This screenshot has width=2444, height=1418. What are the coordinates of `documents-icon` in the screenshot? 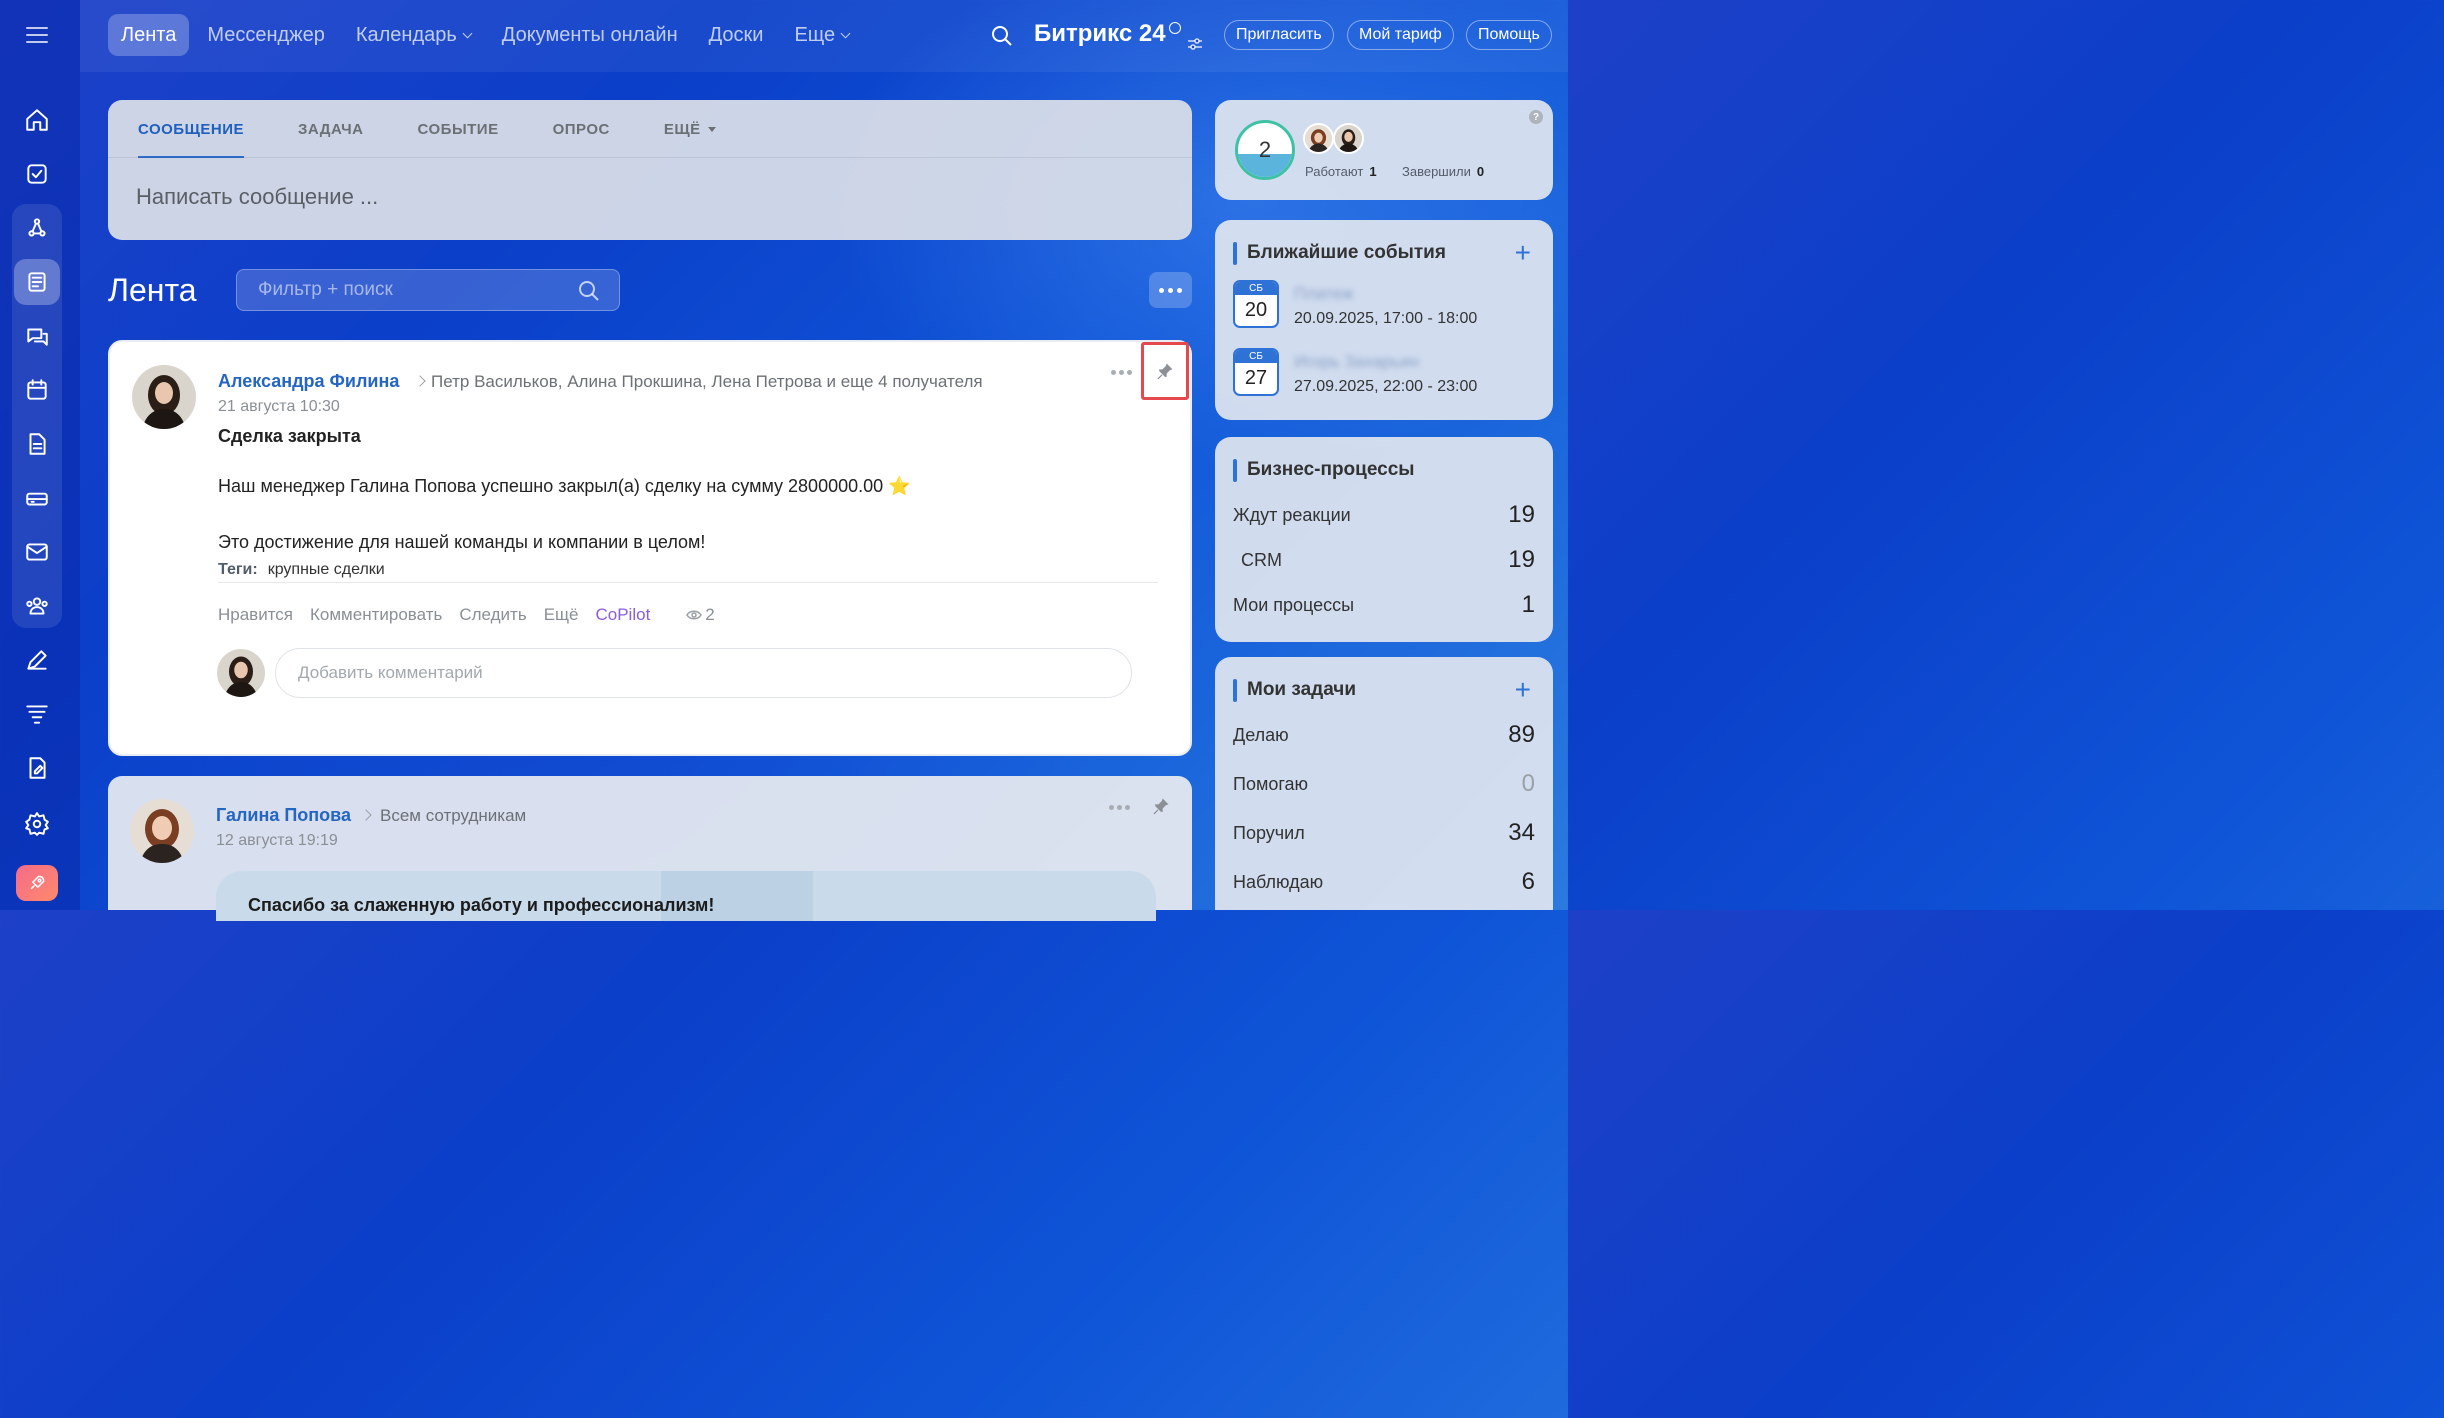 It's located at (37, 444).